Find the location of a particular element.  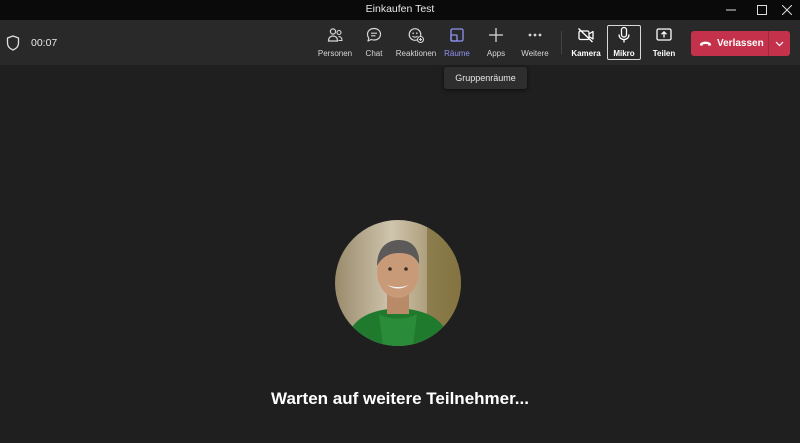

leave-options-dropdown is located at coordinates (779, 43).